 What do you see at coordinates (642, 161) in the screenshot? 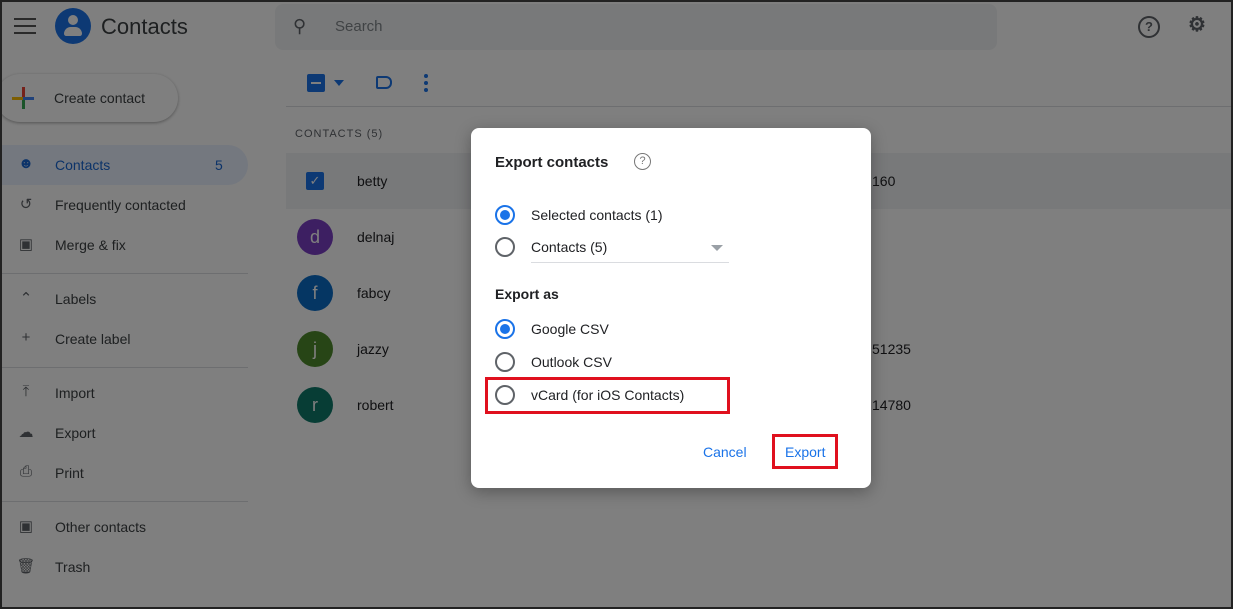
I see `help-icon: ?` at bounding box center [642, 161].